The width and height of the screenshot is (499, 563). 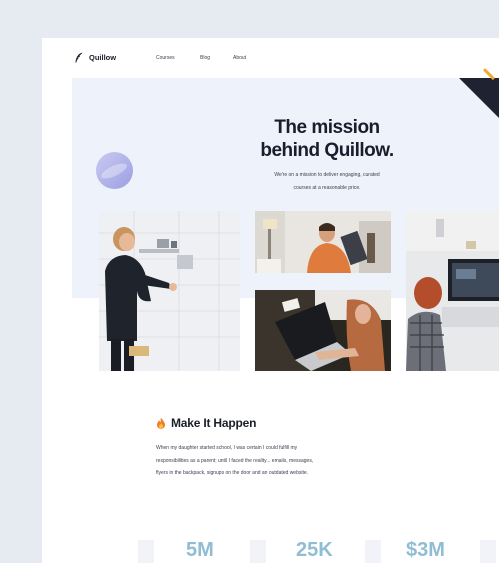 I want to click on hero-title-line-2: behind Quillow., so click(x=327, y=150).